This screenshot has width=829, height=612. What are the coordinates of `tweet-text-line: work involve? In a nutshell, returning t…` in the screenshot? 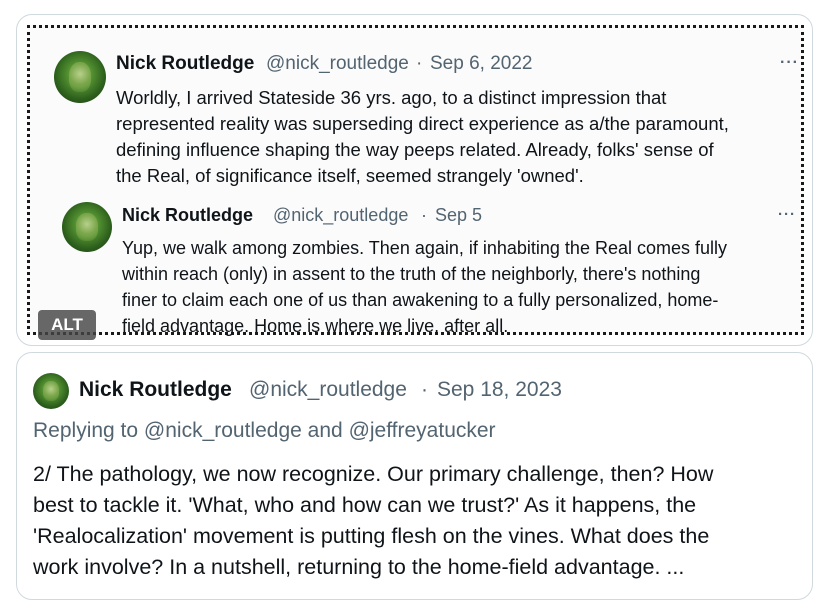 It's located at (359, 567).